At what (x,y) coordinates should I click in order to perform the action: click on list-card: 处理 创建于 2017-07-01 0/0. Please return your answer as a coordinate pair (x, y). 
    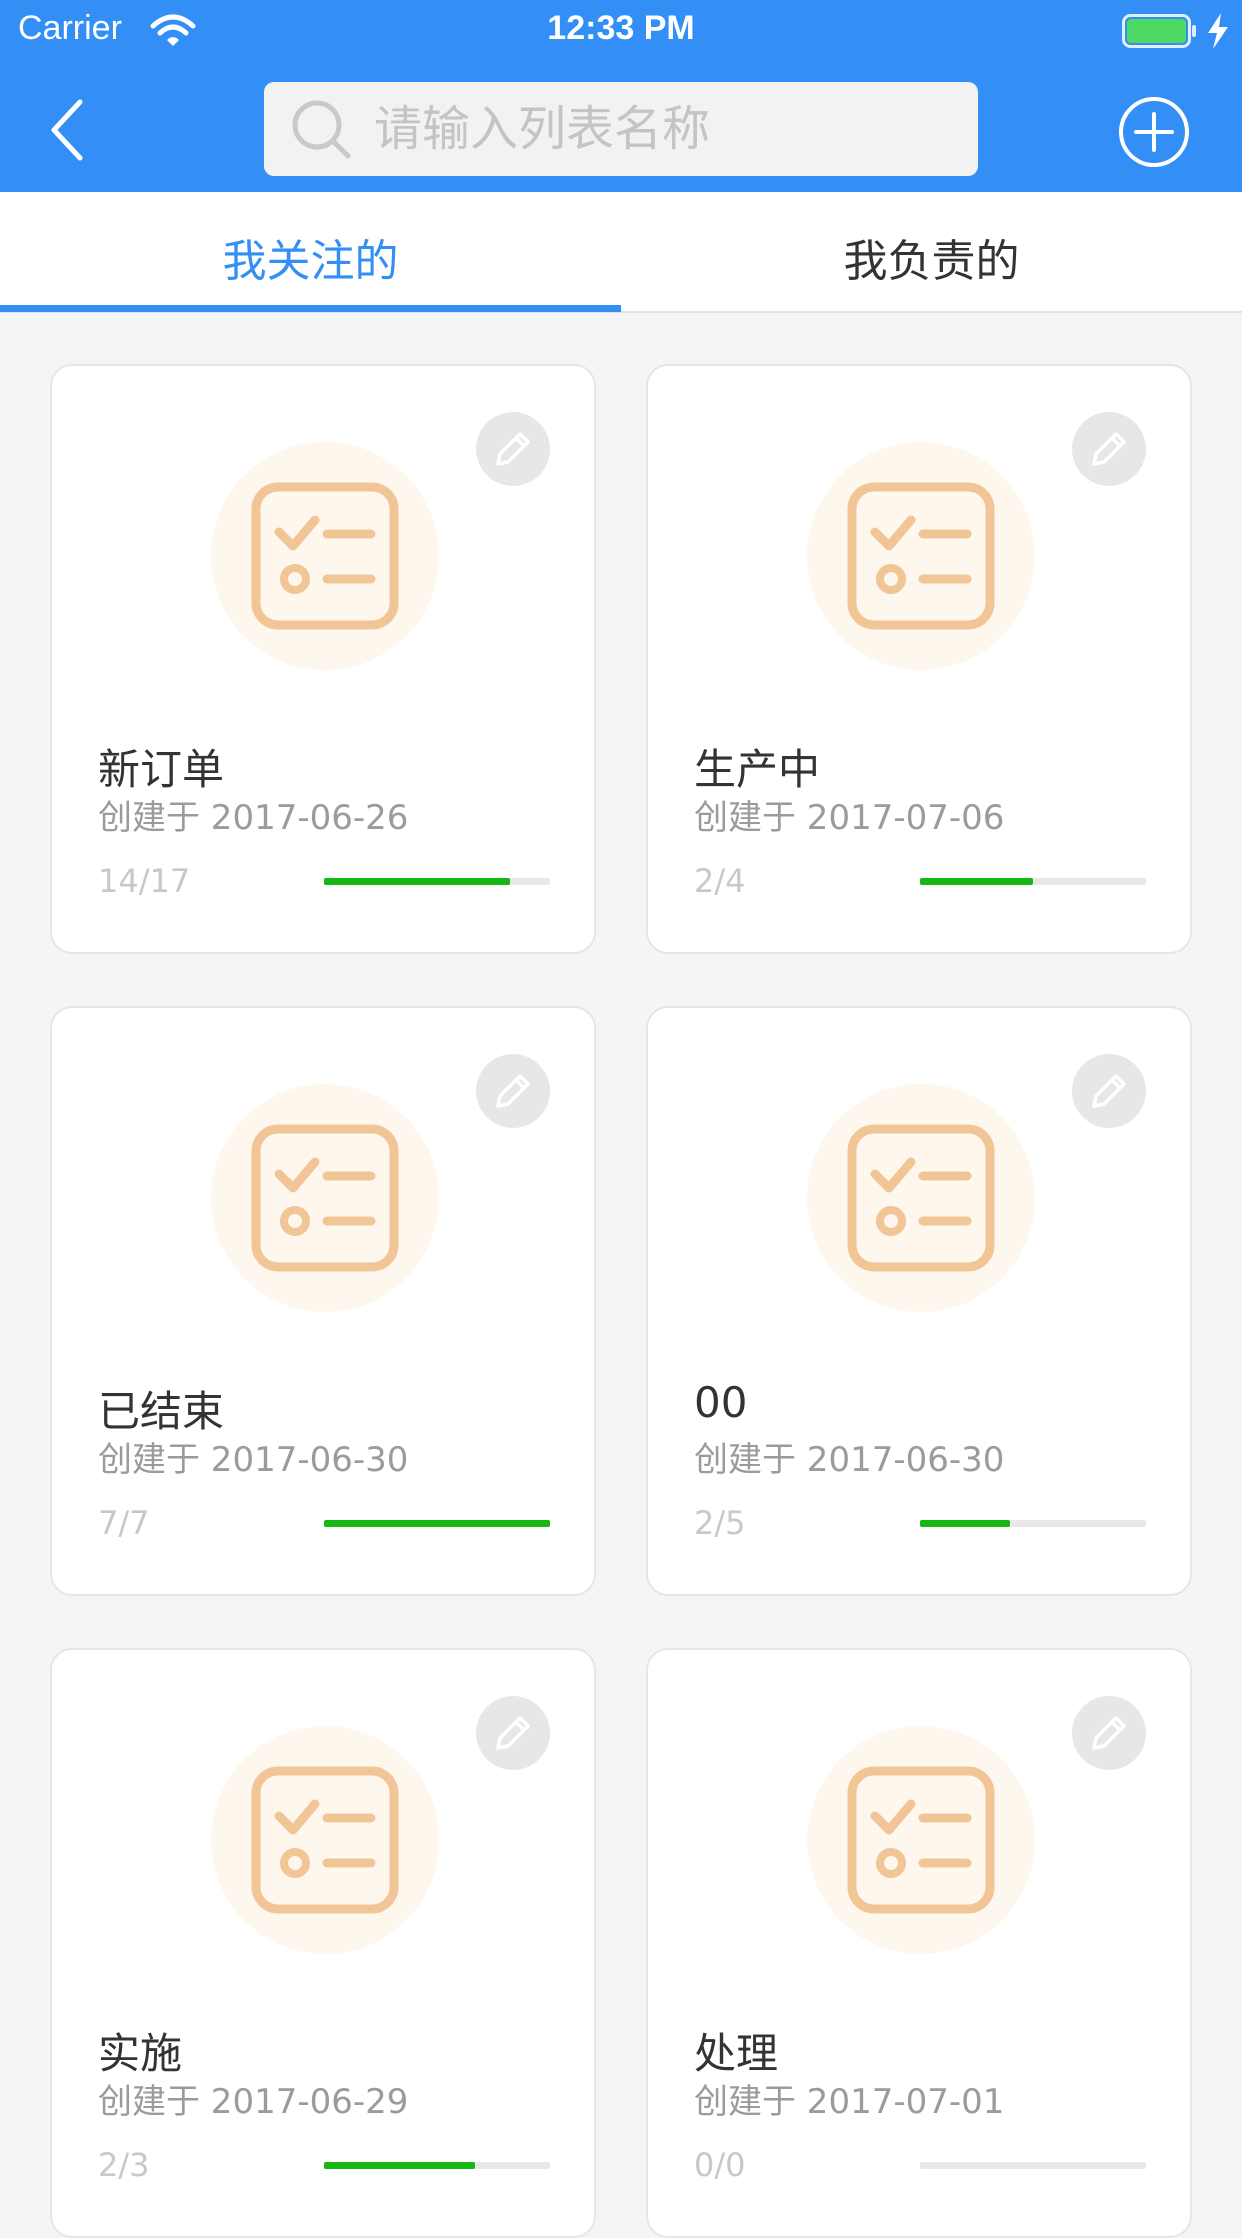
    Looking at the image, I should click on (919, 1943).